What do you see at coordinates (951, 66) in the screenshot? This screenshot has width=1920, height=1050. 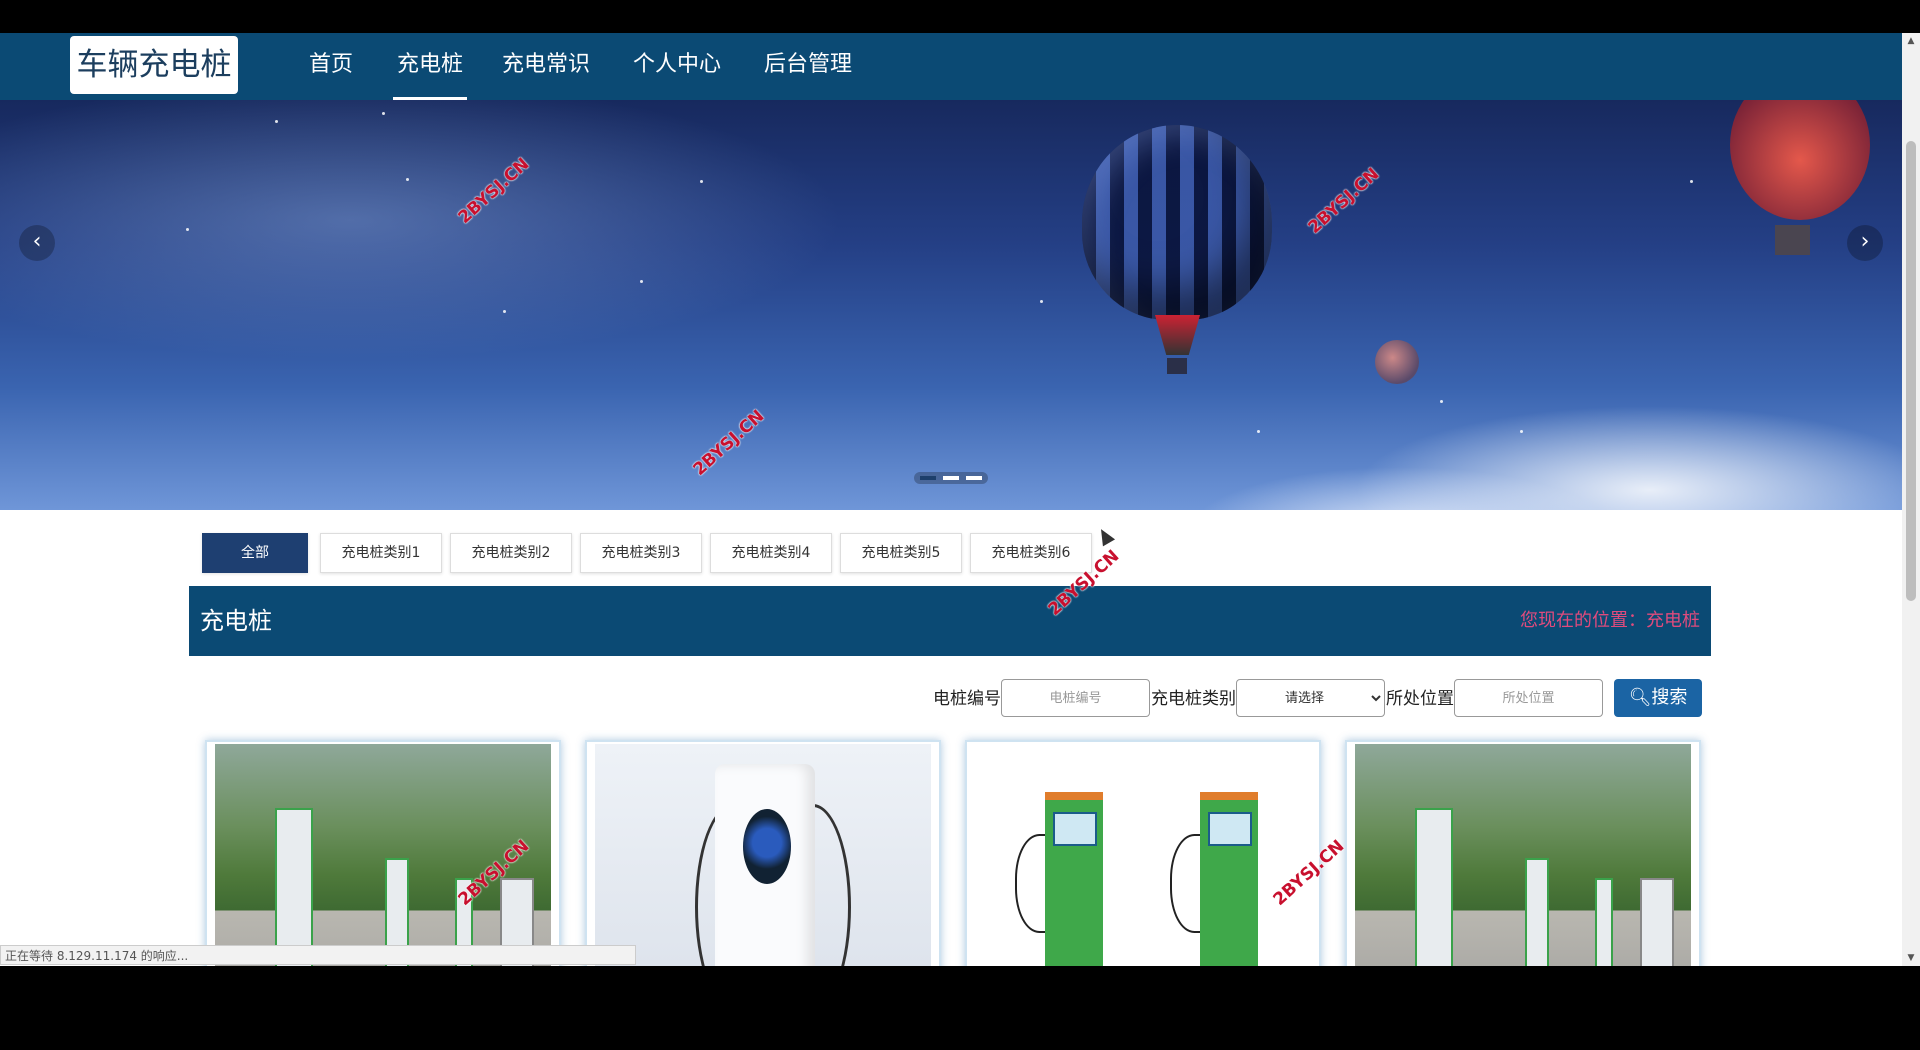 I see `top-navbar: 车辆充电桩 首页 充电桩 充电常识 个人中心 后台管理` at bounding box center [951, 66].